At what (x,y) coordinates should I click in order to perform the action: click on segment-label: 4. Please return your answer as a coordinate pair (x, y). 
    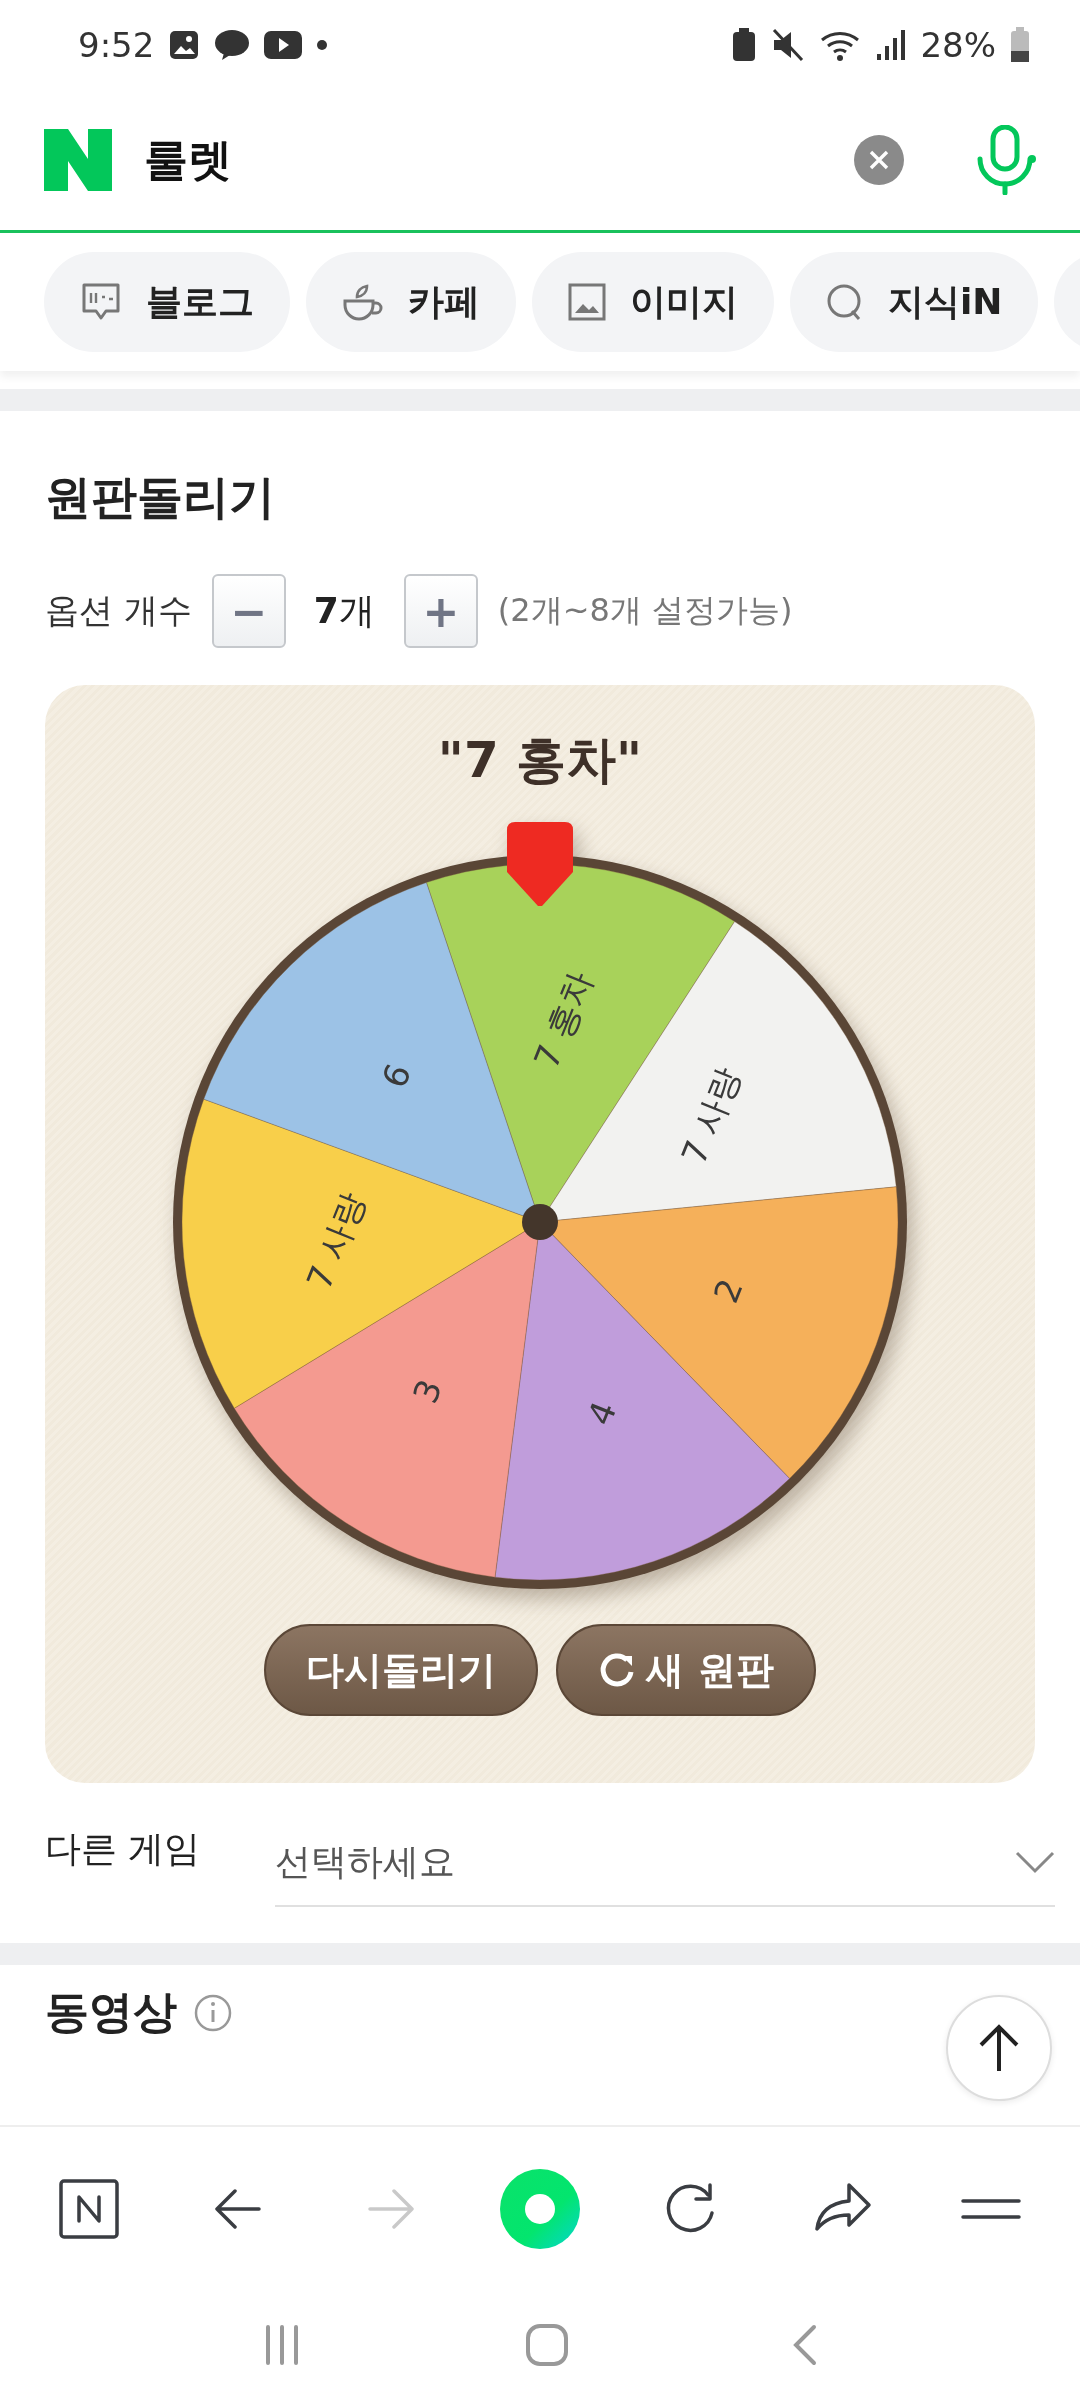
    Looking at the image, I should click on (602, 1413).